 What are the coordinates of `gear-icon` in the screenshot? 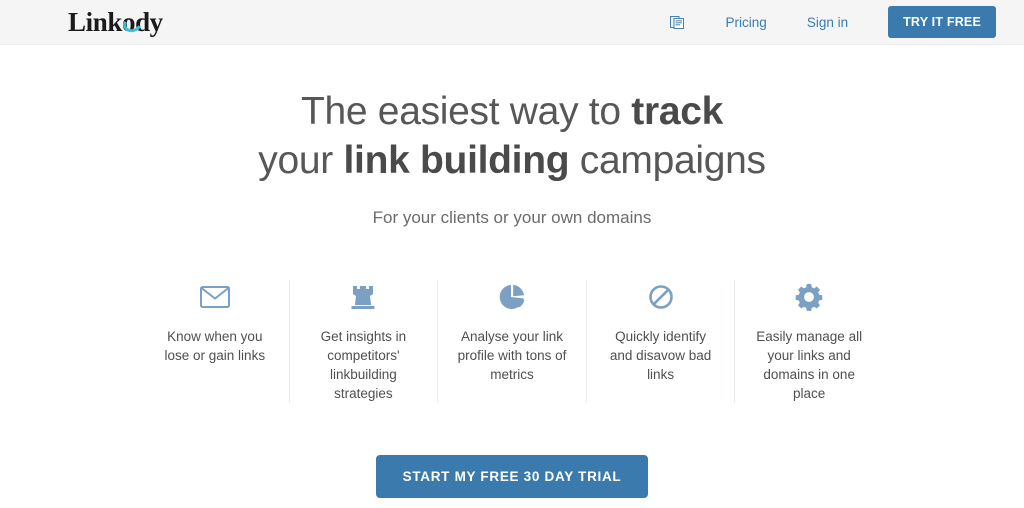 It's located at (809, 297).